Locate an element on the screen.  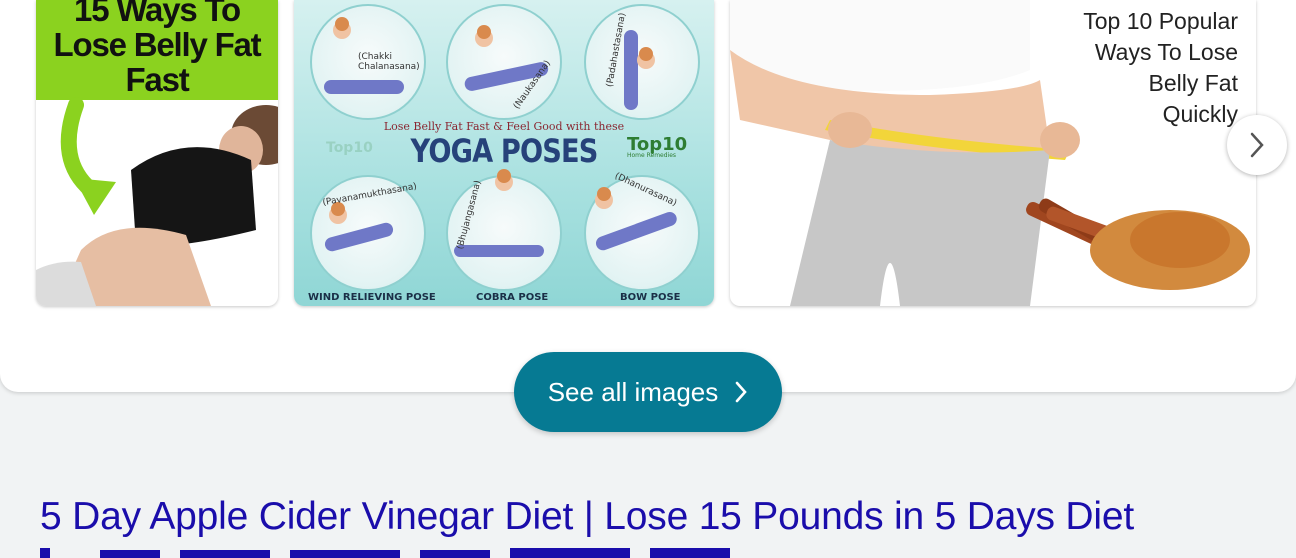
image-caption-line: Top 10 Popular is located at coordinates (1160, 21).